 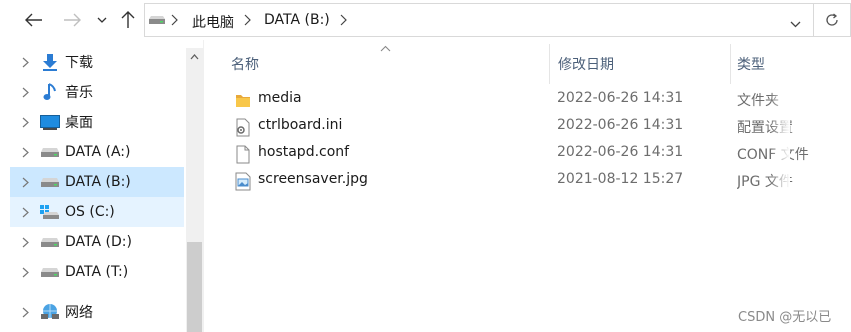 I want to click on sidebar-item-label: 桌面, so click(x=79, y=123).